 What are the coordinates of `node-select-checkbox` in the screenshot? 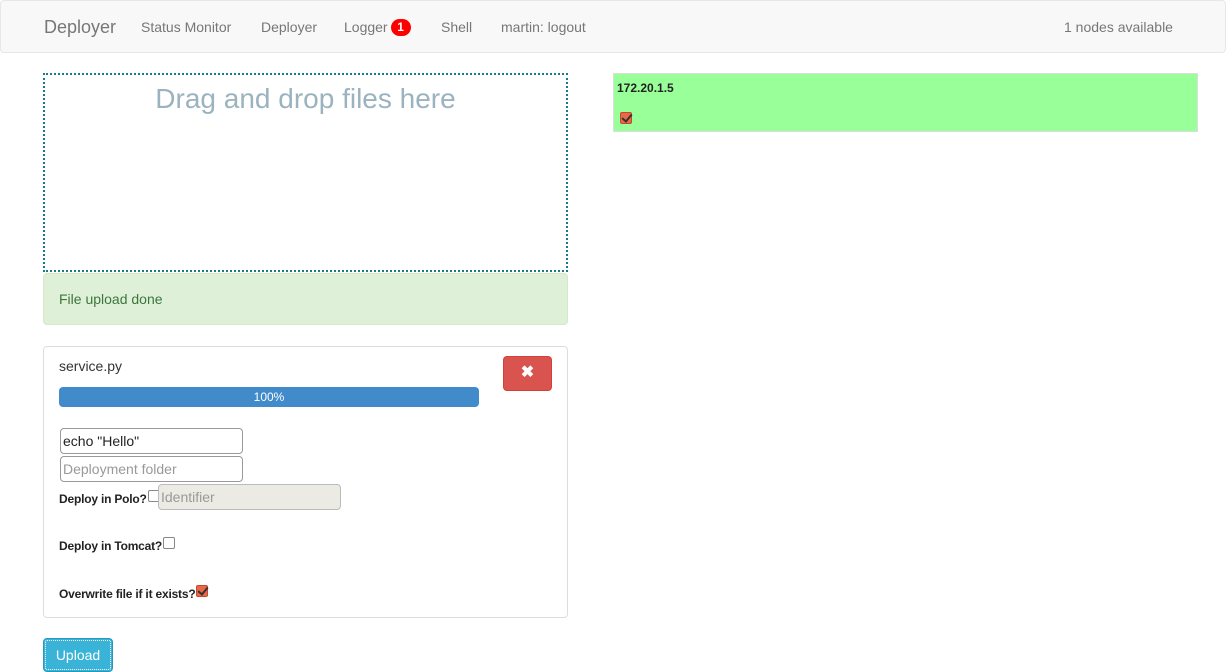 It's located at (626, 118).